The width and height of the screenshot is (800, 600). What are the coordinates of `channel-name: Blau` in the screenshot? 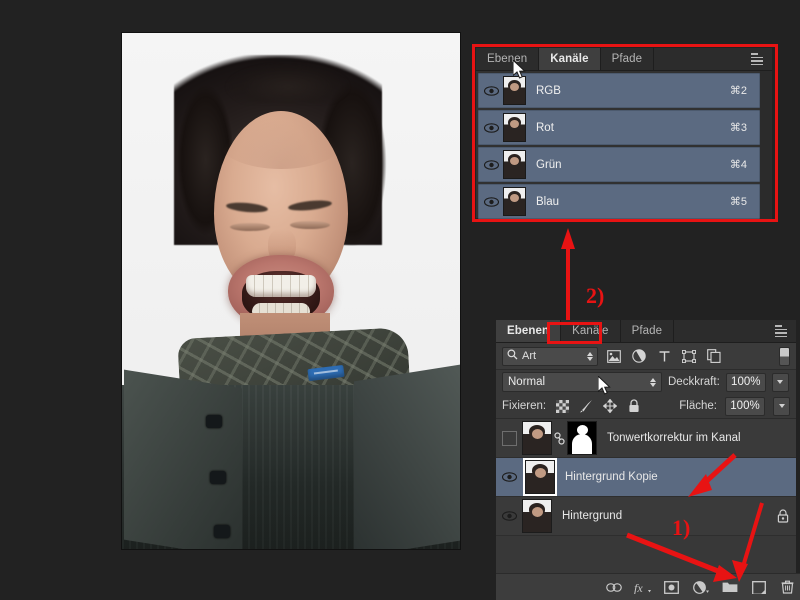 It's located at (548, 201).